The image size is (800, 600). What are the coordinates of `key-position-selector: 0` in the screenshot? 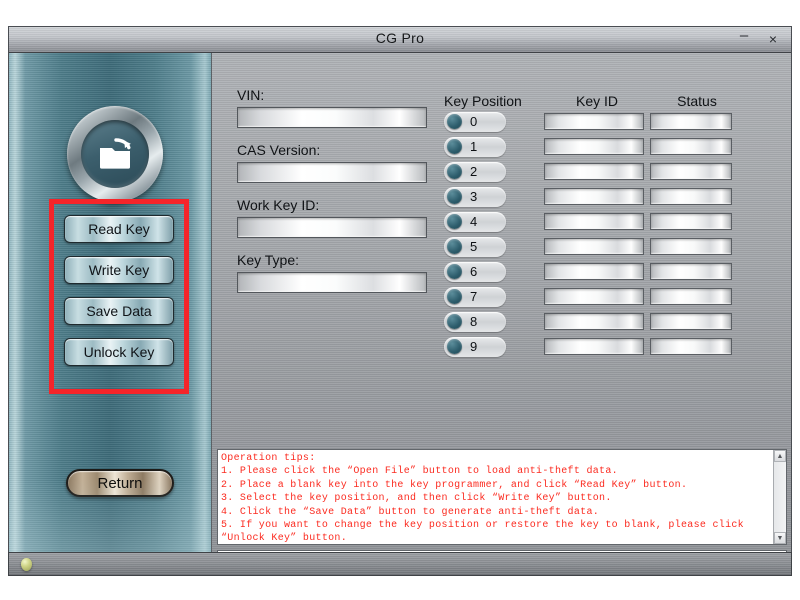 It's located at (475, 121).